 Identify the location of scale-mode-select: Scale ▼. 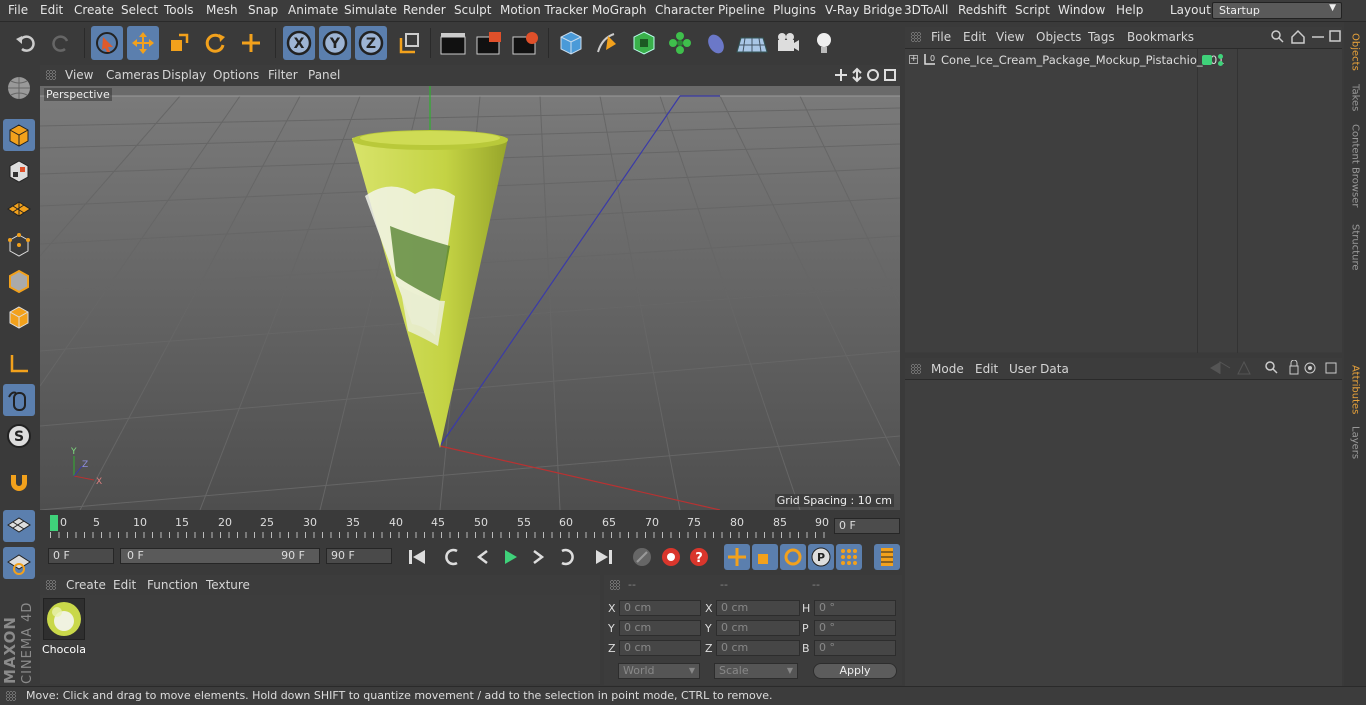
(756, 671).